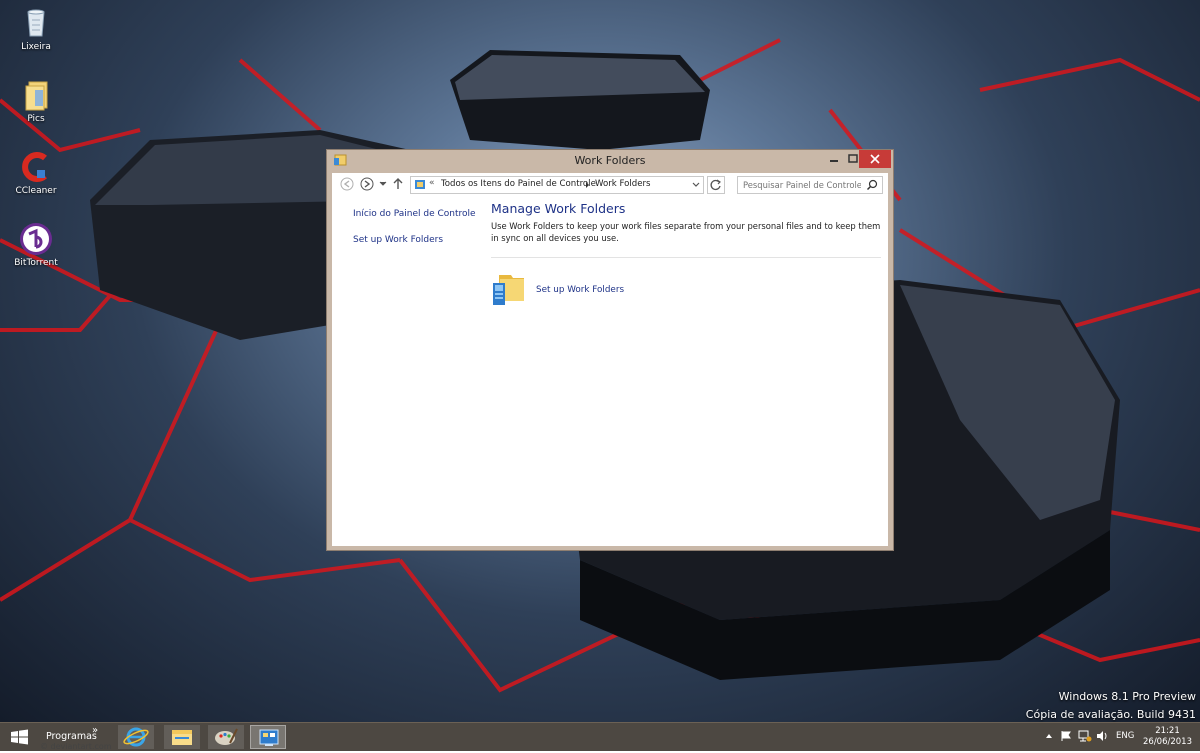  Describe the element at coordinates (36, 95) in the screenshot. I see `folder-icon` at that location.